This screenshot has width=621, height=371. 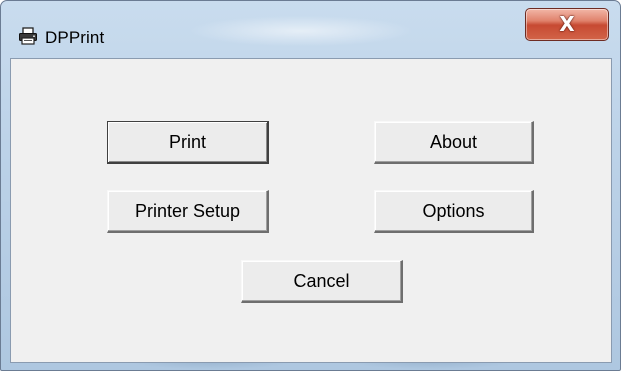 I want to click on window-title: DPPrint, so click(x=75, y=37).